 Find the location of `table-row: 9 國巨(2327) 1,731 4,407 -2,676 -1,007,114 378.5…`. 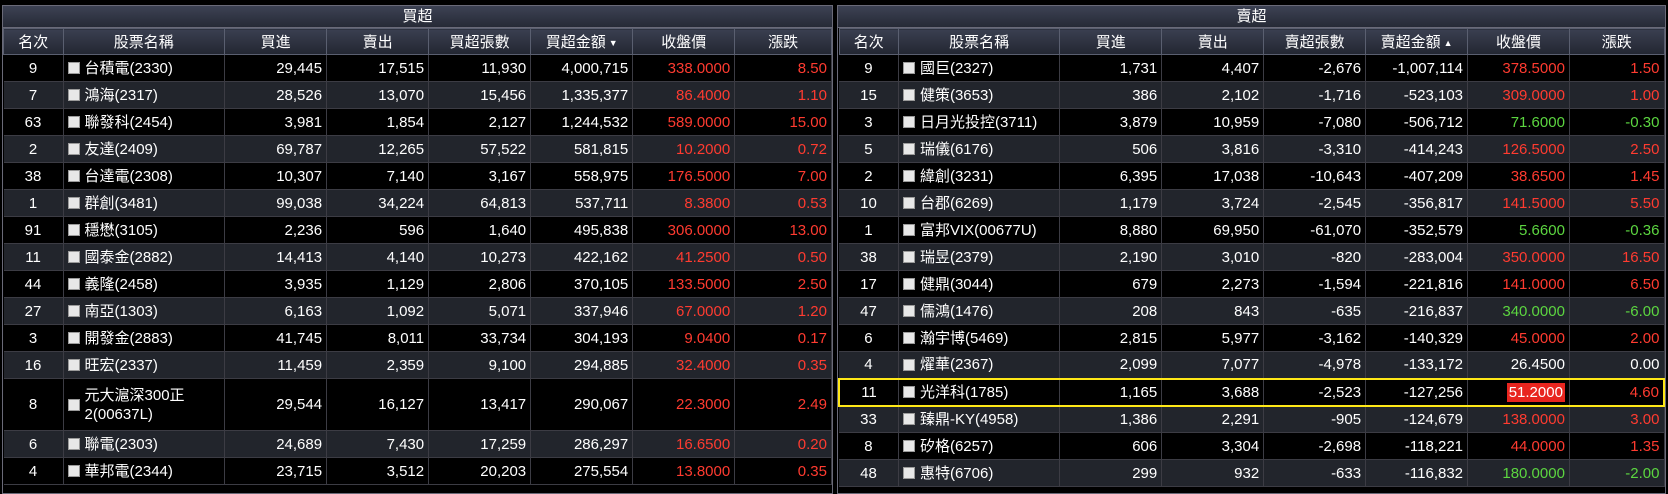

table-row: 9 國巨(2327) 1,731 4,407 -2,676 -1,007,114 378.5… is located at coordinates (1252, 68).